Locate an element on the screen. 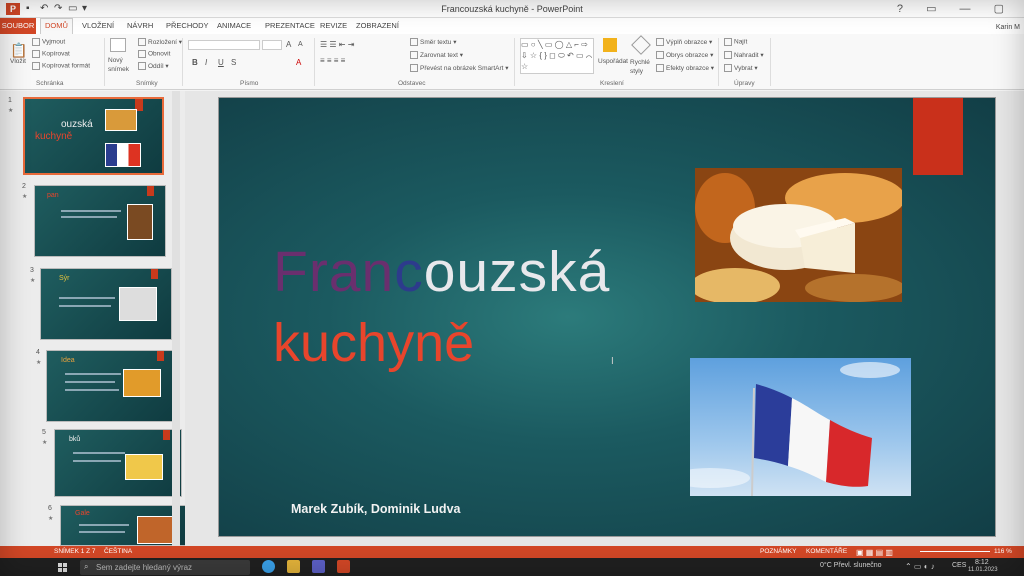  quick-styles-button: Rychlé styly is located at coordinates (642, 67).